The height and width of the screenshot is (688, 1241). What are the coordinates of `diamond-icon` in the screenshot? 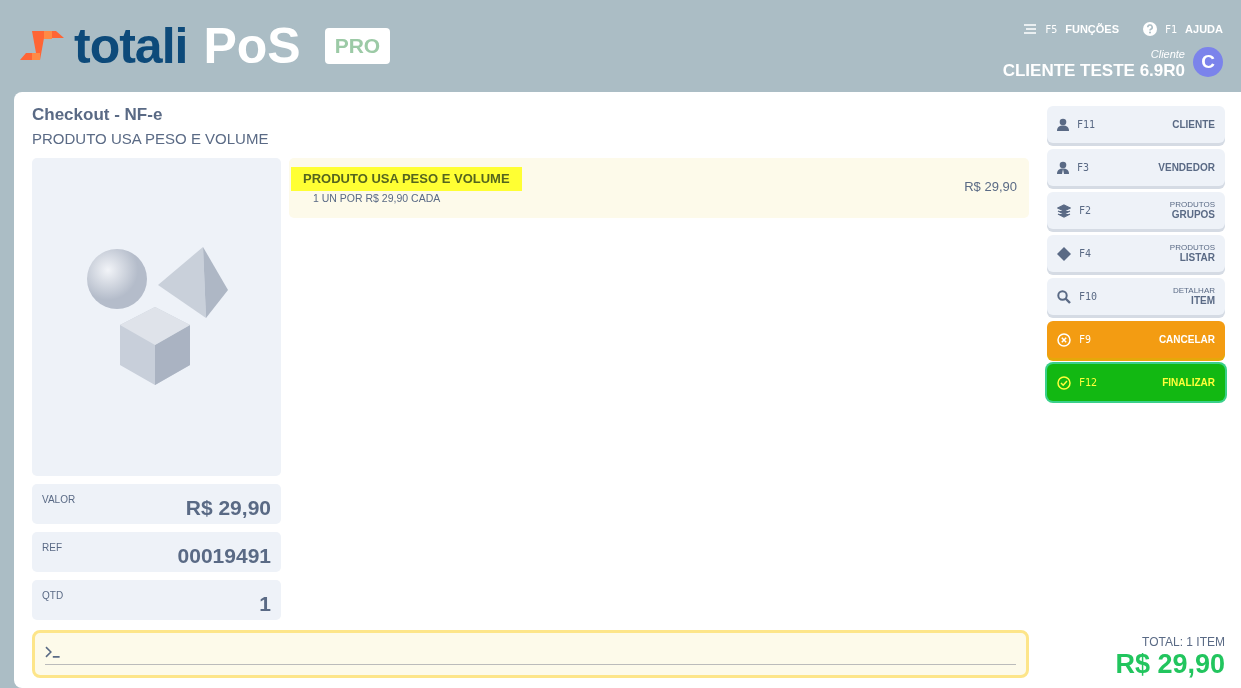 It's located at (1064, 253).